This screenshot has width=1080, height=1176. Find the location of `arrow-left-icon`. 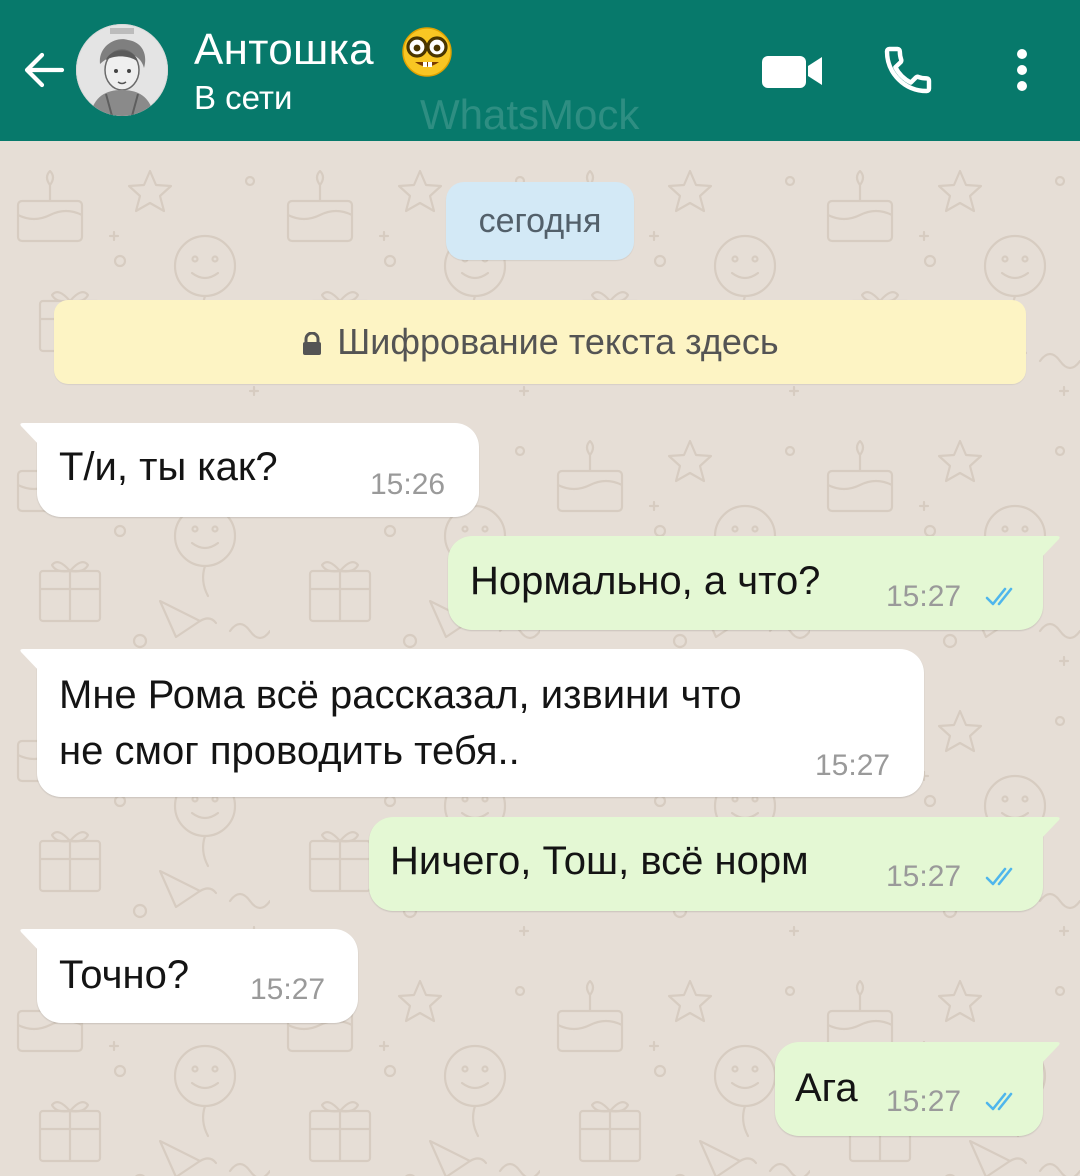

arrow-left-icon is located at coordinates (44, 70).